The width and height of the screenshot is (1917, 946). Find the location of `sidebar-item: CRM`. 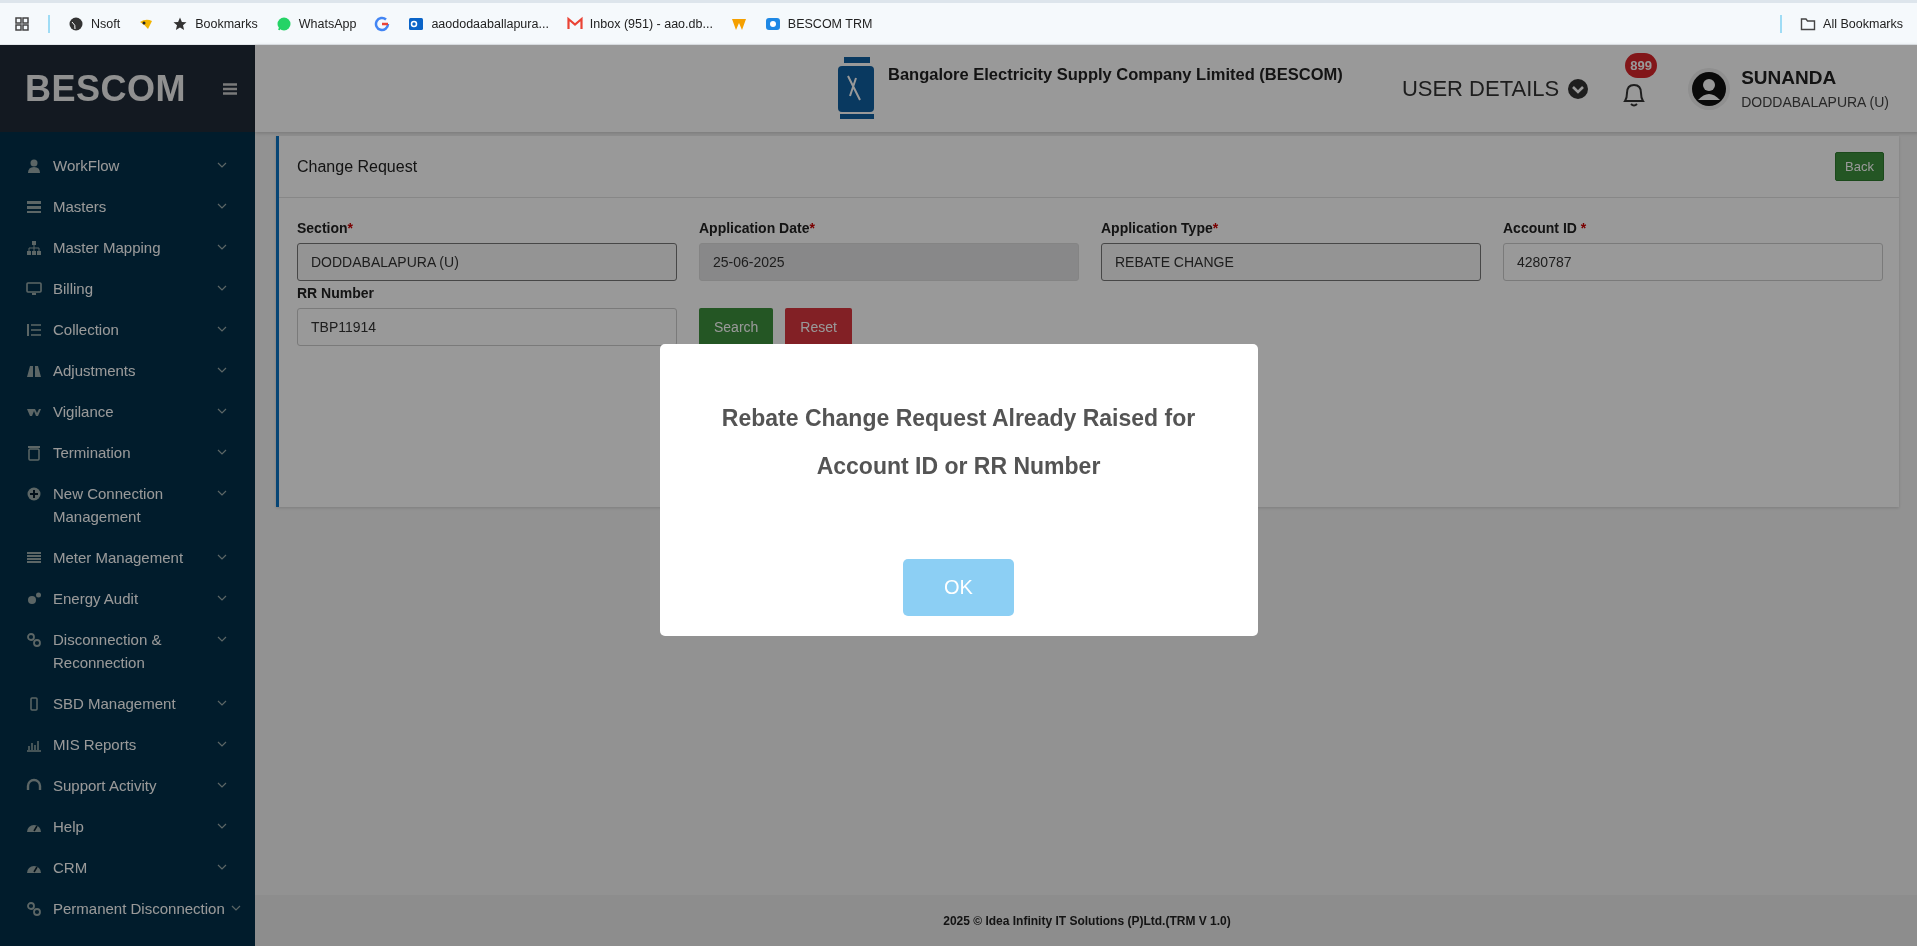

sidebar-item: CRM is located at coordinates (127, 867).